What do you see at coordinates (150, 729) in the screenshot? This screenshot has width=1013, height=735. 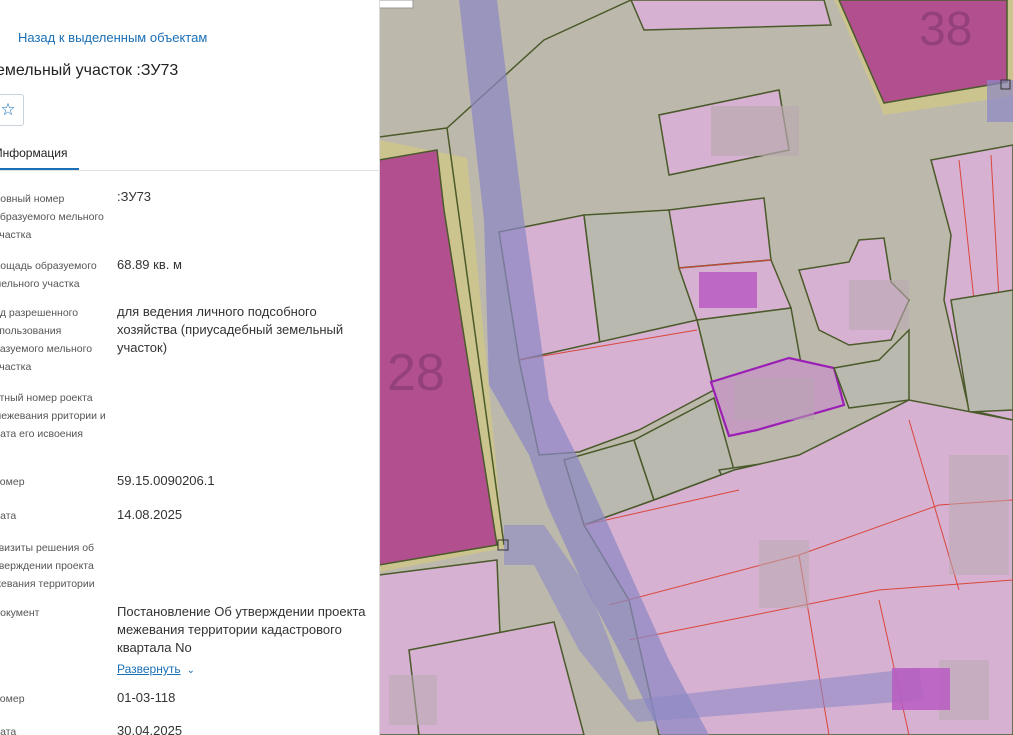 I see `attr-value: 30.04.2025` at bounding box center [150, 729].